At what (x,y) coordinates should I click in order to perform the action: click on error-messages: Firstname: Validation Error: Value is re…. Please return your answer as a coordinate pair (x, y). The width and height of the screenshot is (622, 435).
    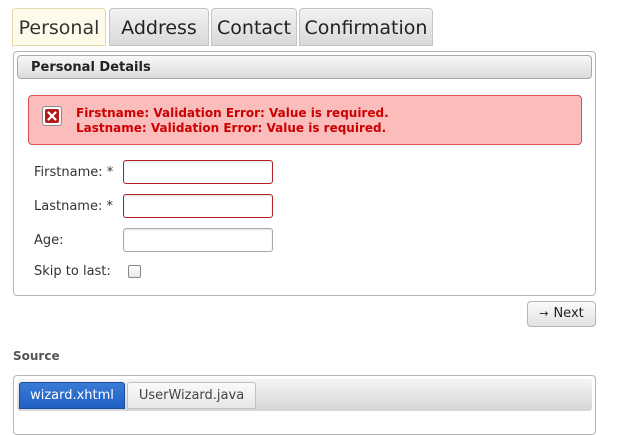
    Looking at the image, I should click on (232, 121).